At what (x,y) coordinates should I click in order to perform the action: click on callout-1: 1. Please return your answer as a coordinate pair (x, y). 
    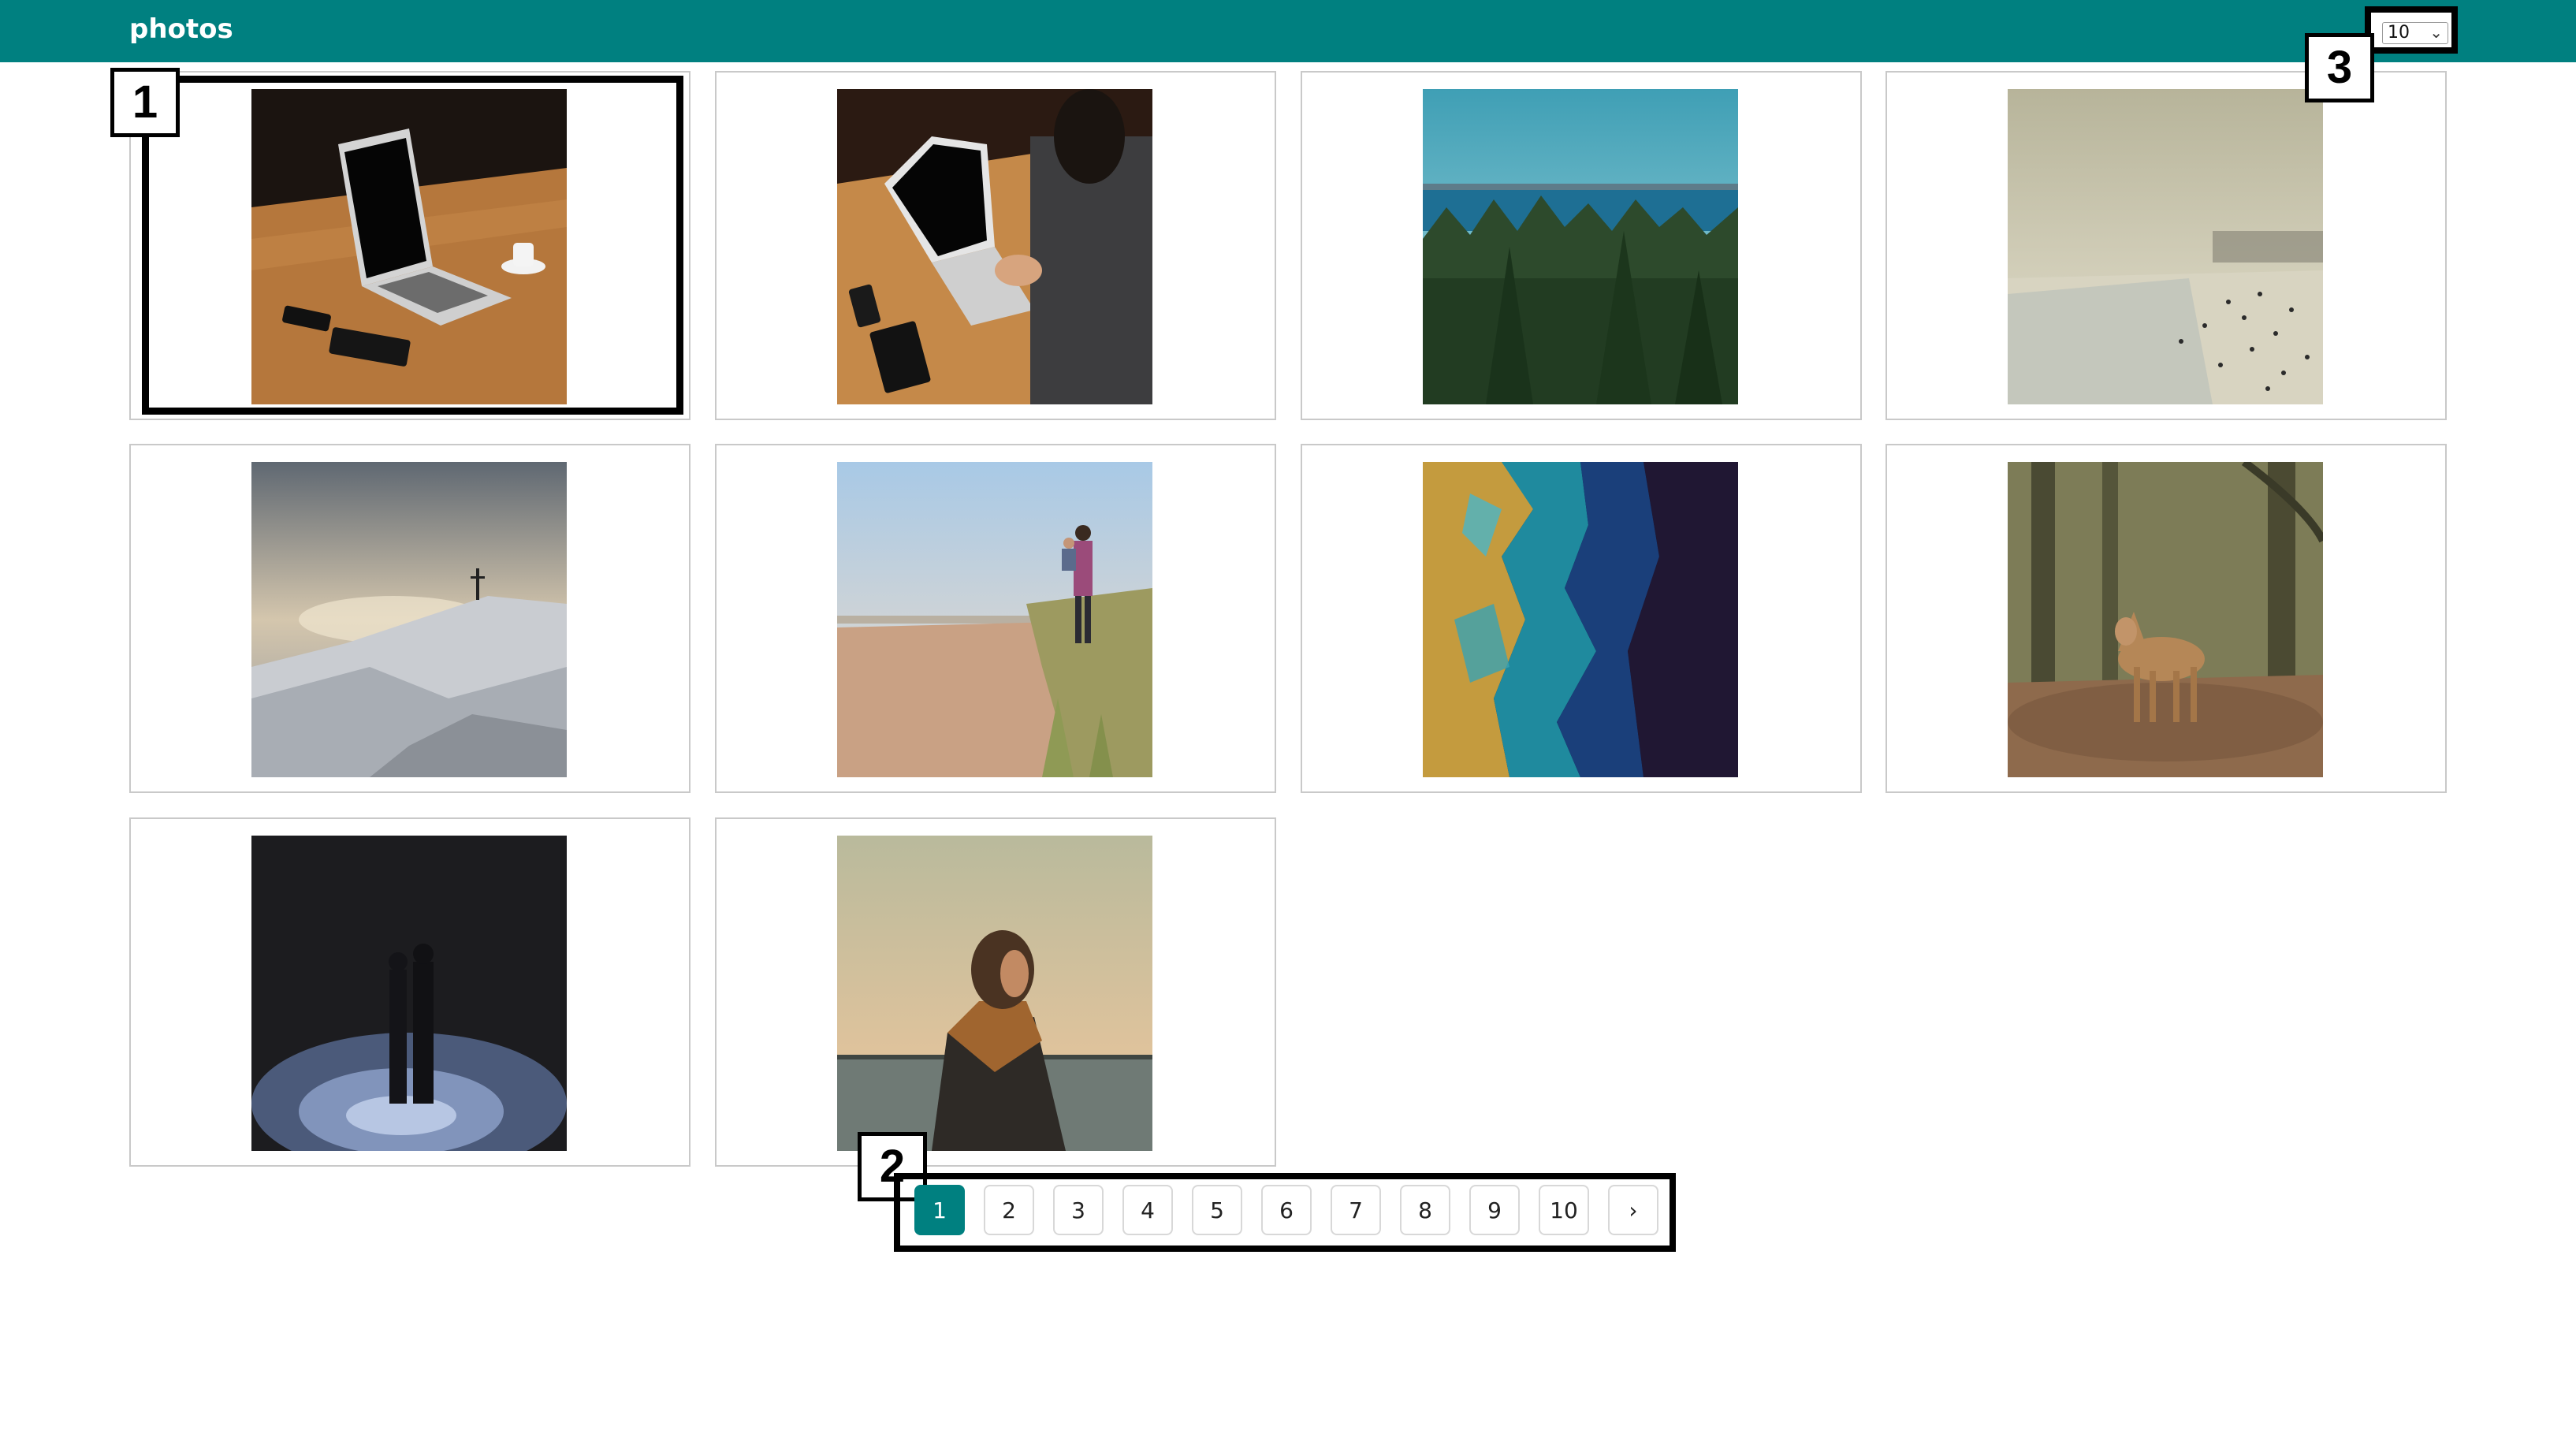
    Looking at the image, I should click on (145, 102).